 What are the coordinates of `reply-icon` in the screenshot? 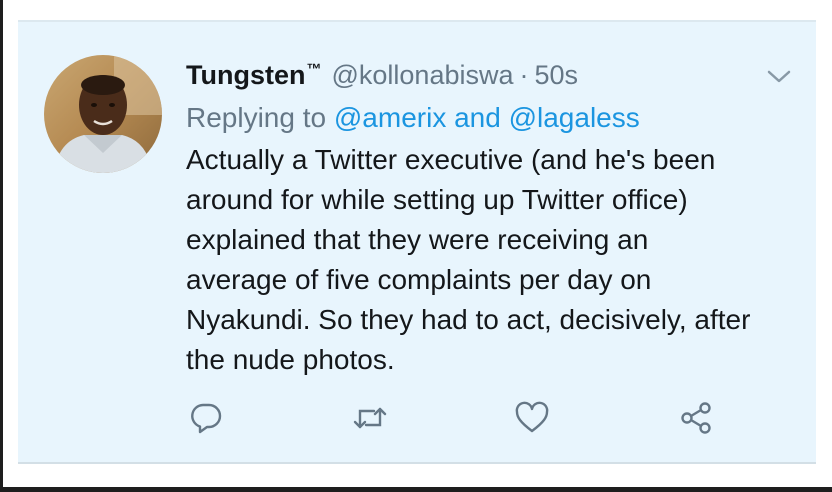 It's located at (206, 420).